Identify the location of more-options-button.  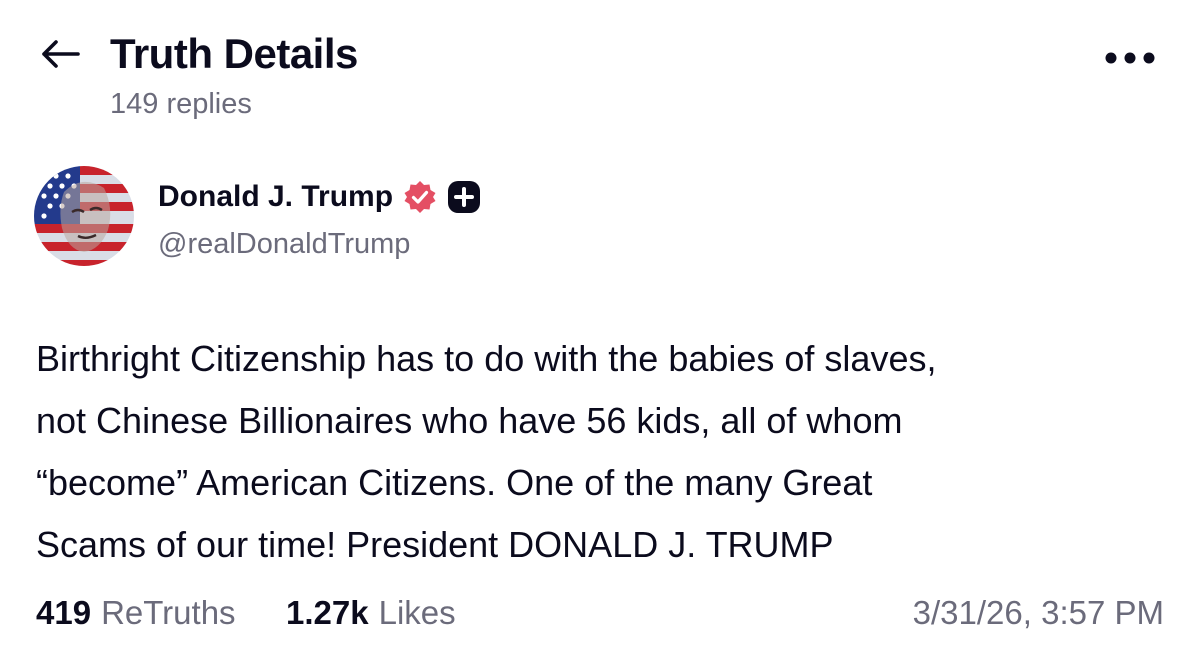
(1130, 58).